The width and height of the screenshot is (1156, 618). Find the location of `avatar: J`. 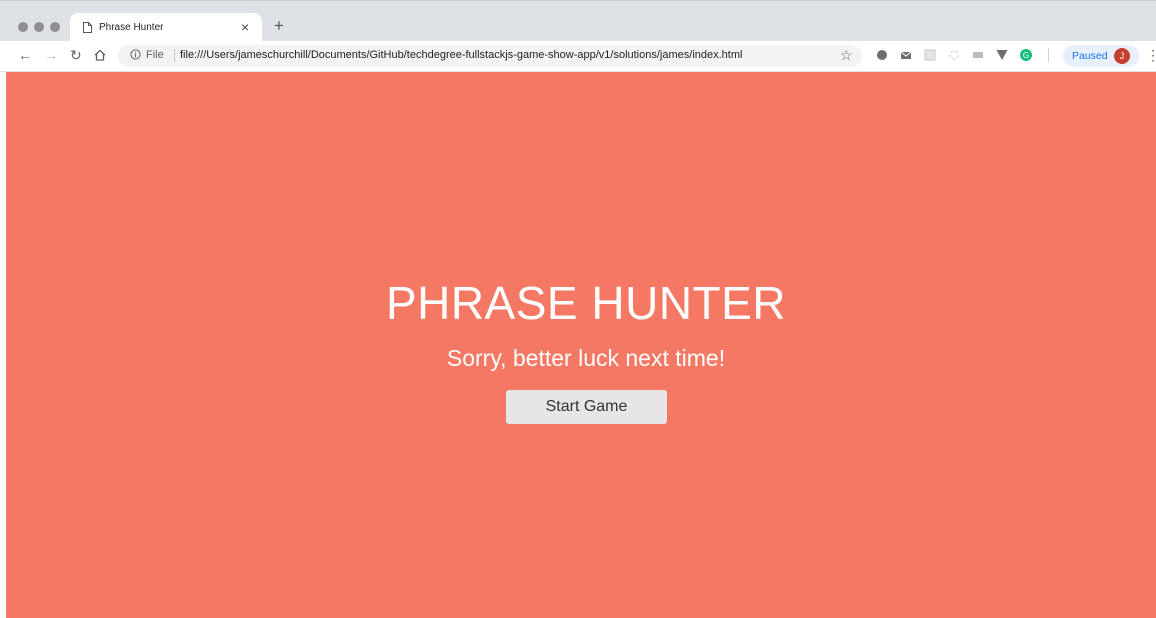

avatar: J is located at coordinates (1122, 56).